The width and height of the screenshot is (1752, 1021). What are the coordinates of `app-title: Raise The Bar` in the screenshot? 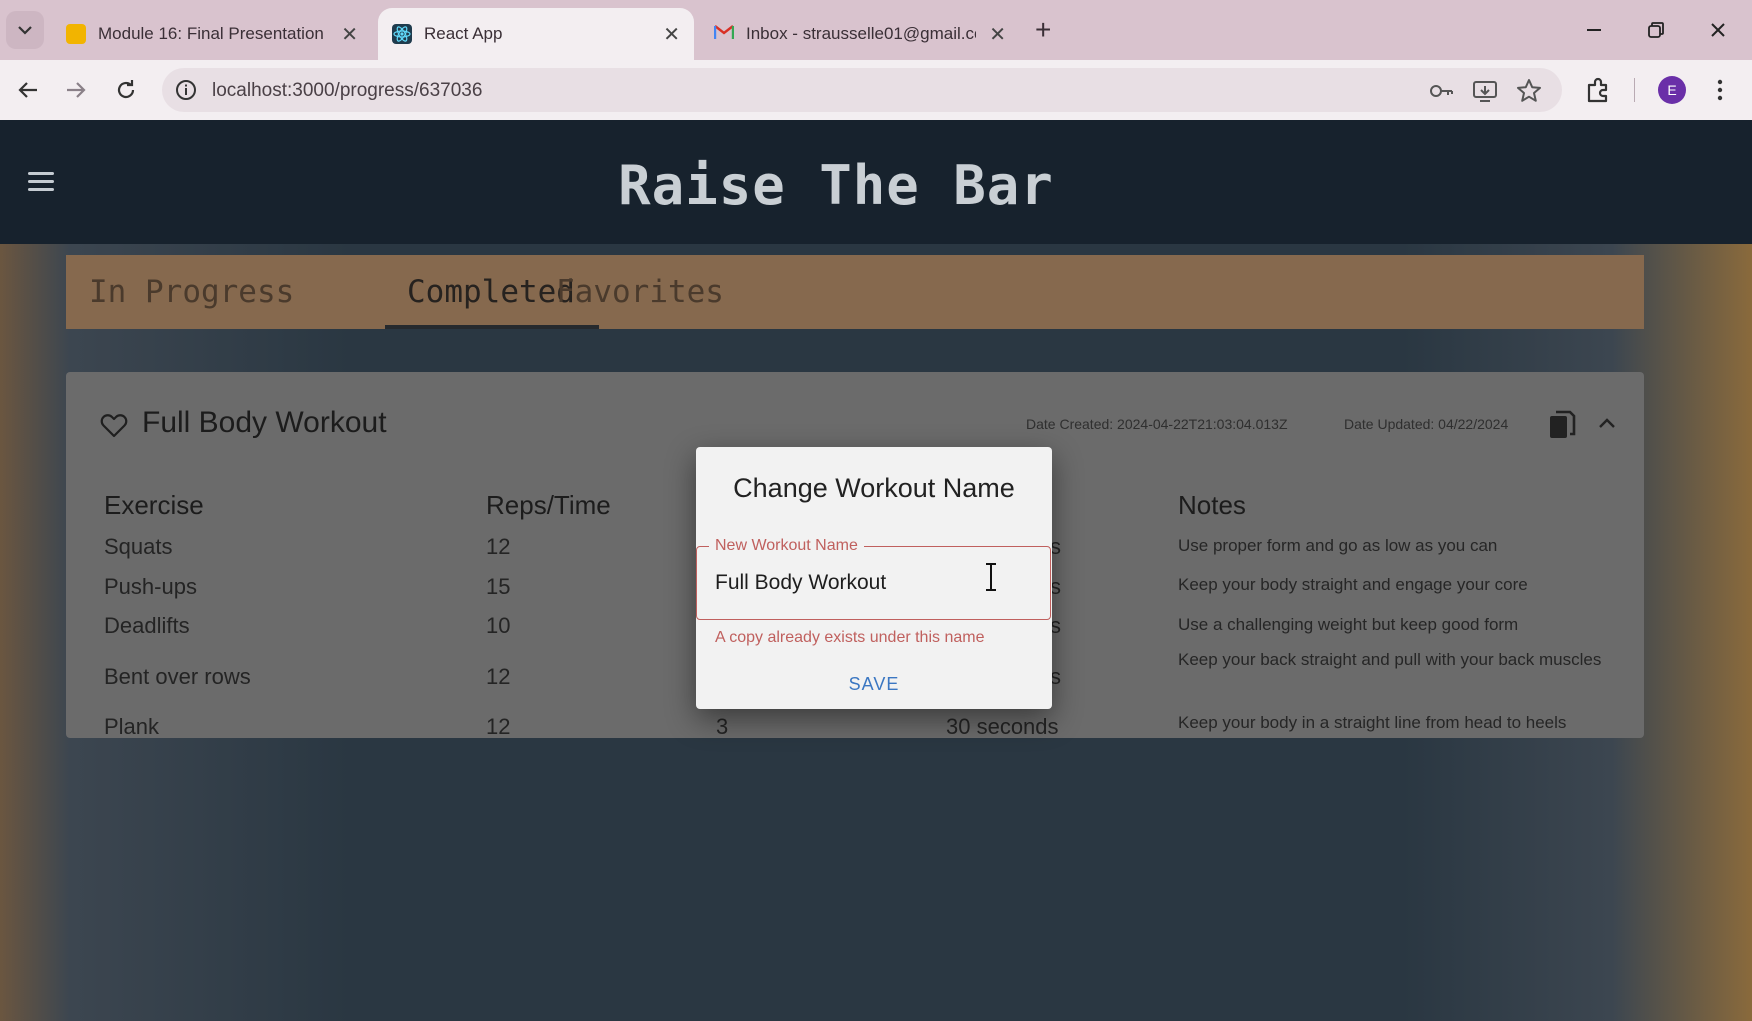 It's located at (836, 185).